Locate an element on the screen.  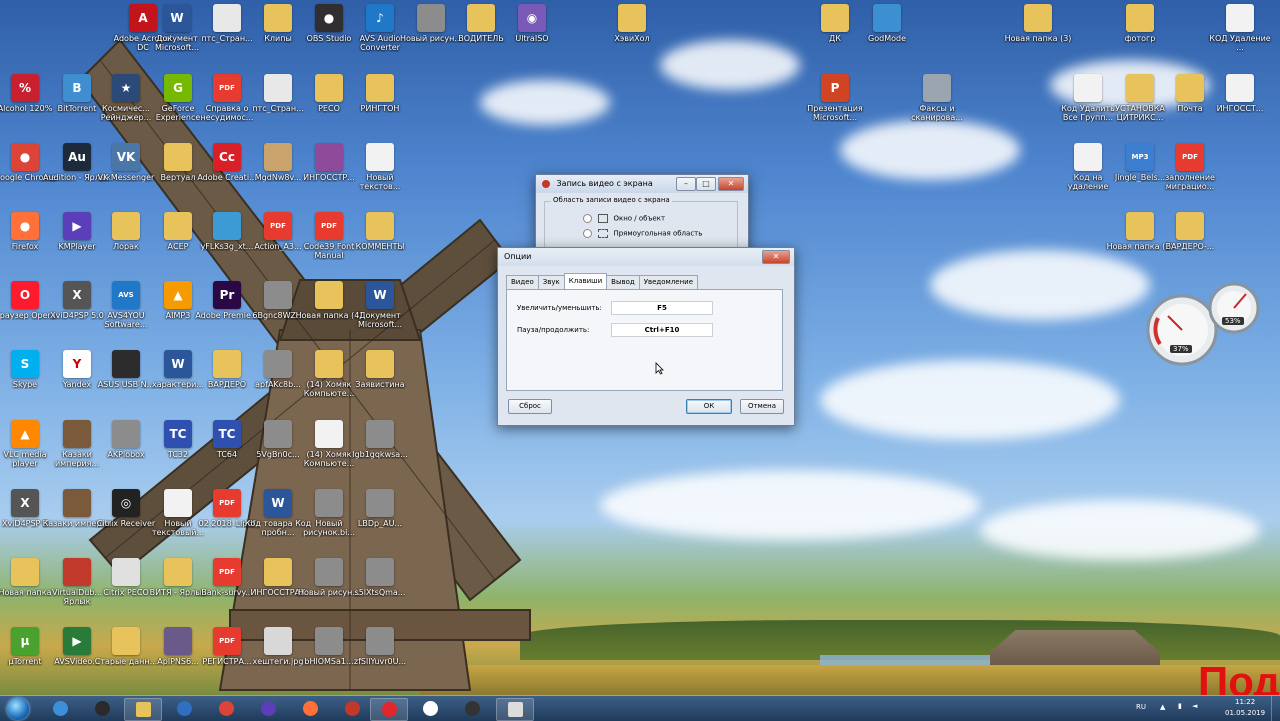
chrome-icon is located at coordinates (226, 708).